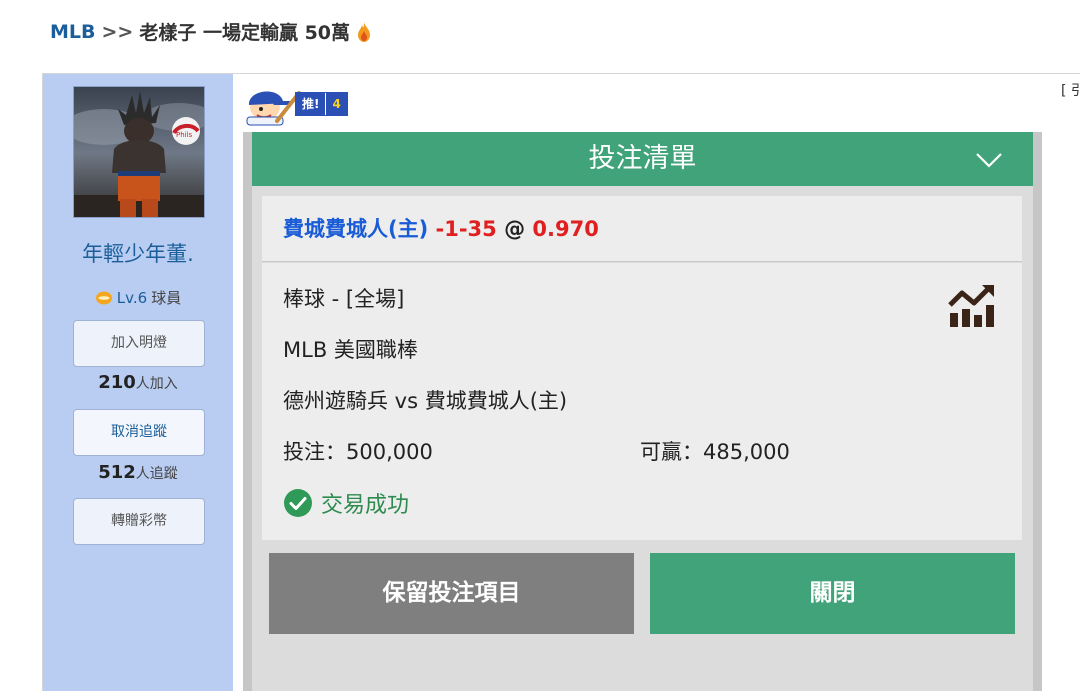  I want to click on chevron-down-icon, so click(989, 160).